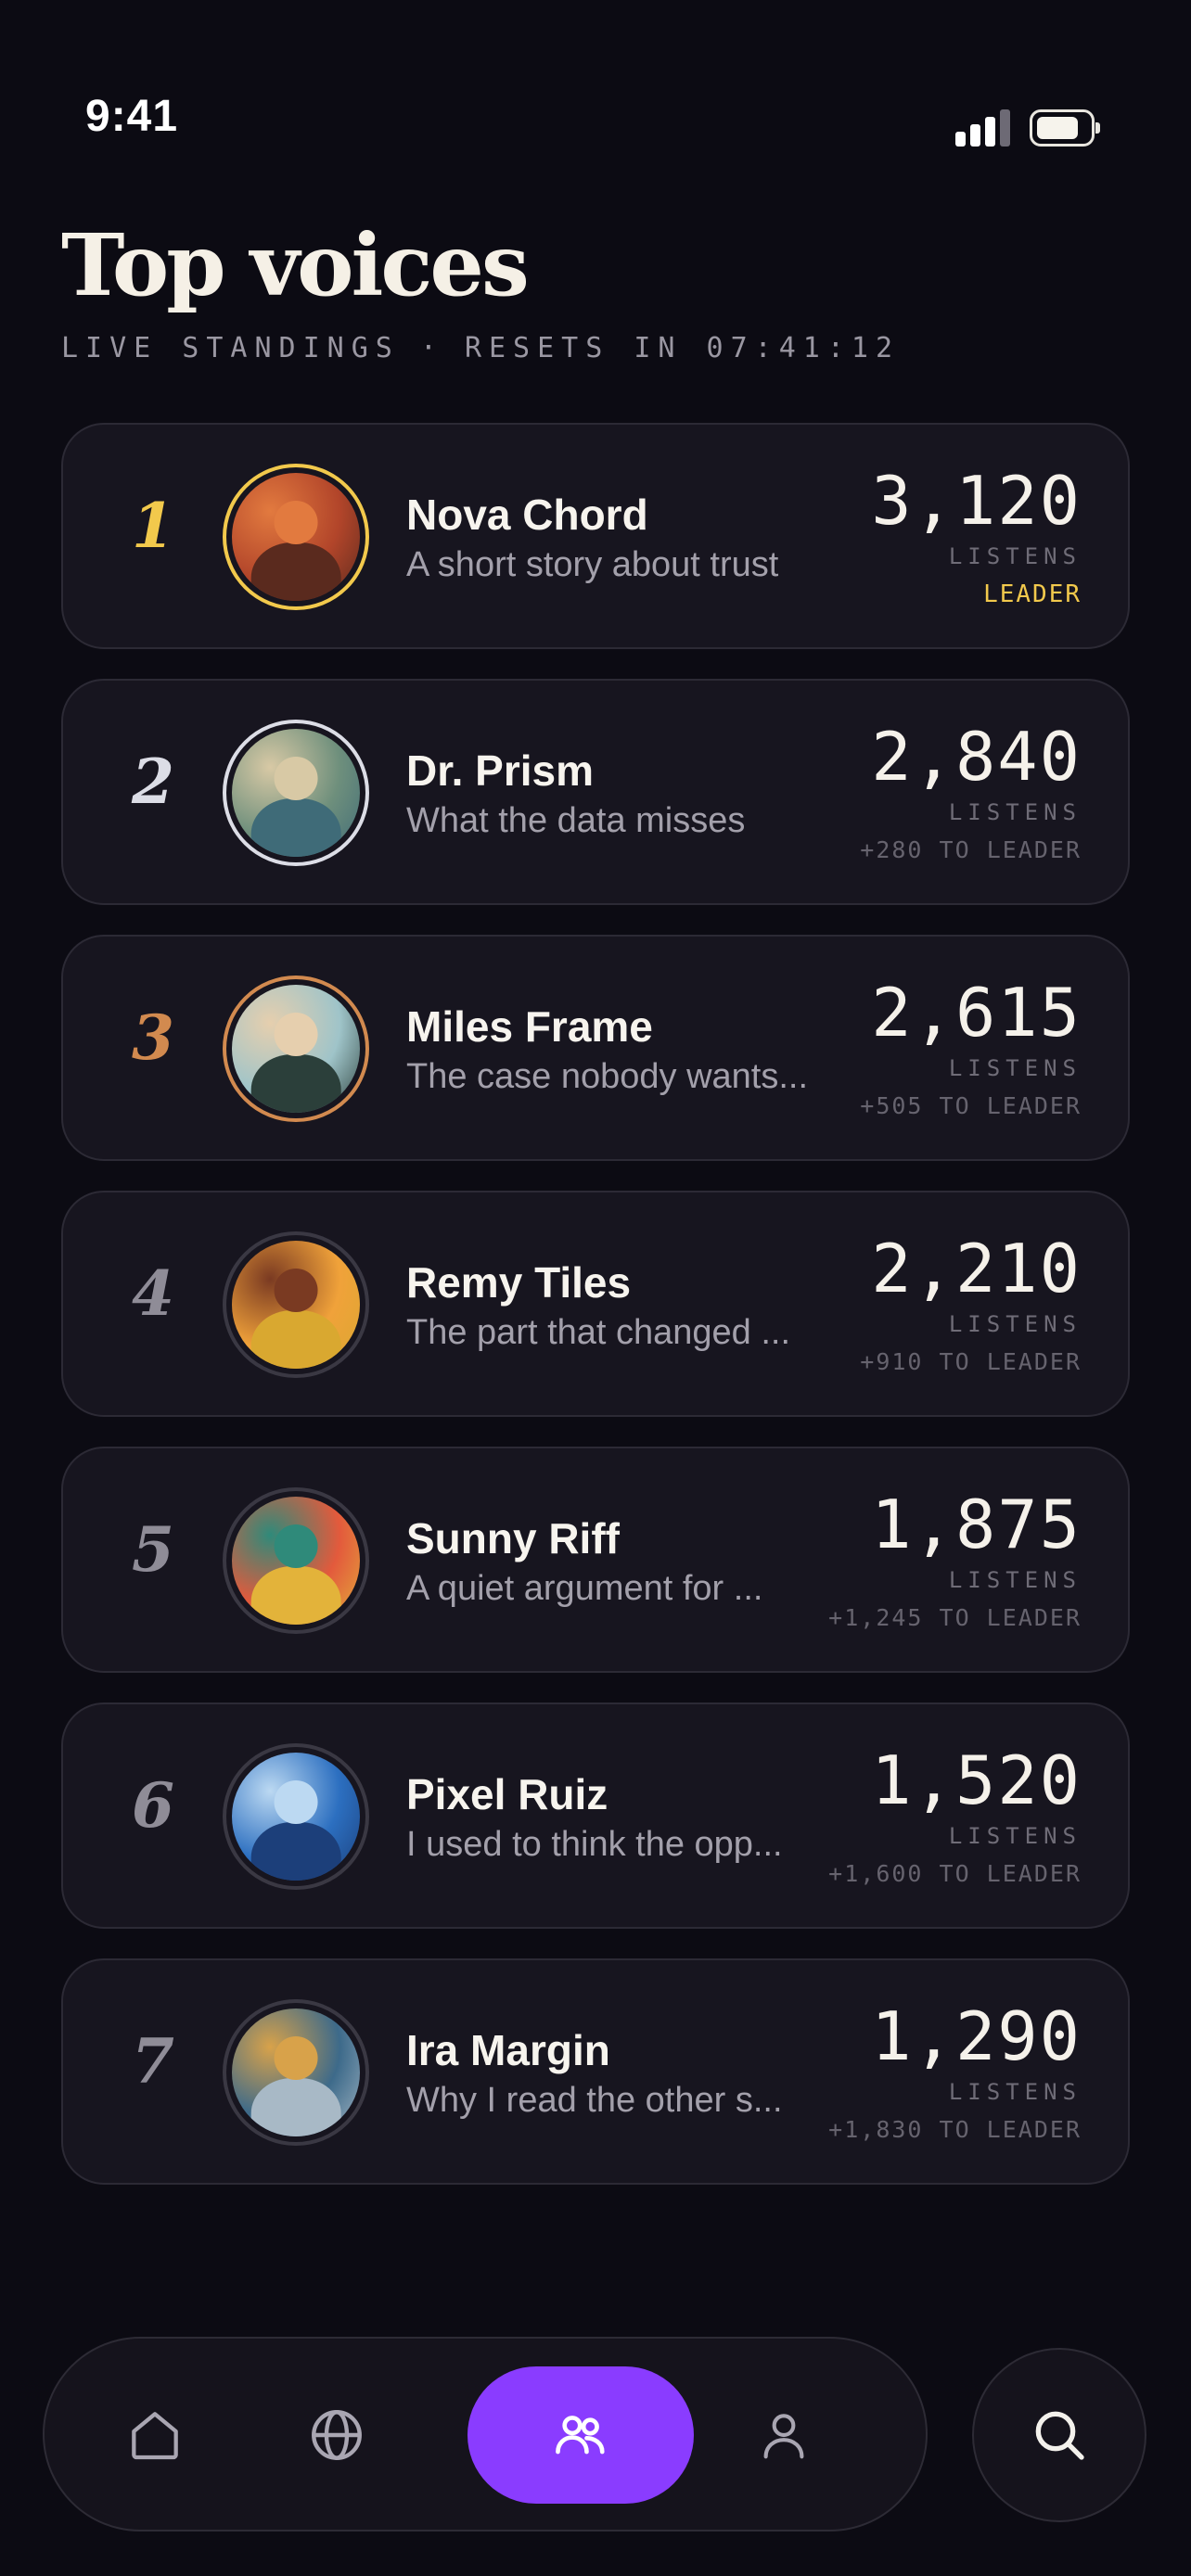 The height and width of the screenshot is (2576, 1191). What do you see at coordinates (529, 1026) in the screenshot?
I see `voice-name: Miles Frame` at bounding box center [529, 1026].